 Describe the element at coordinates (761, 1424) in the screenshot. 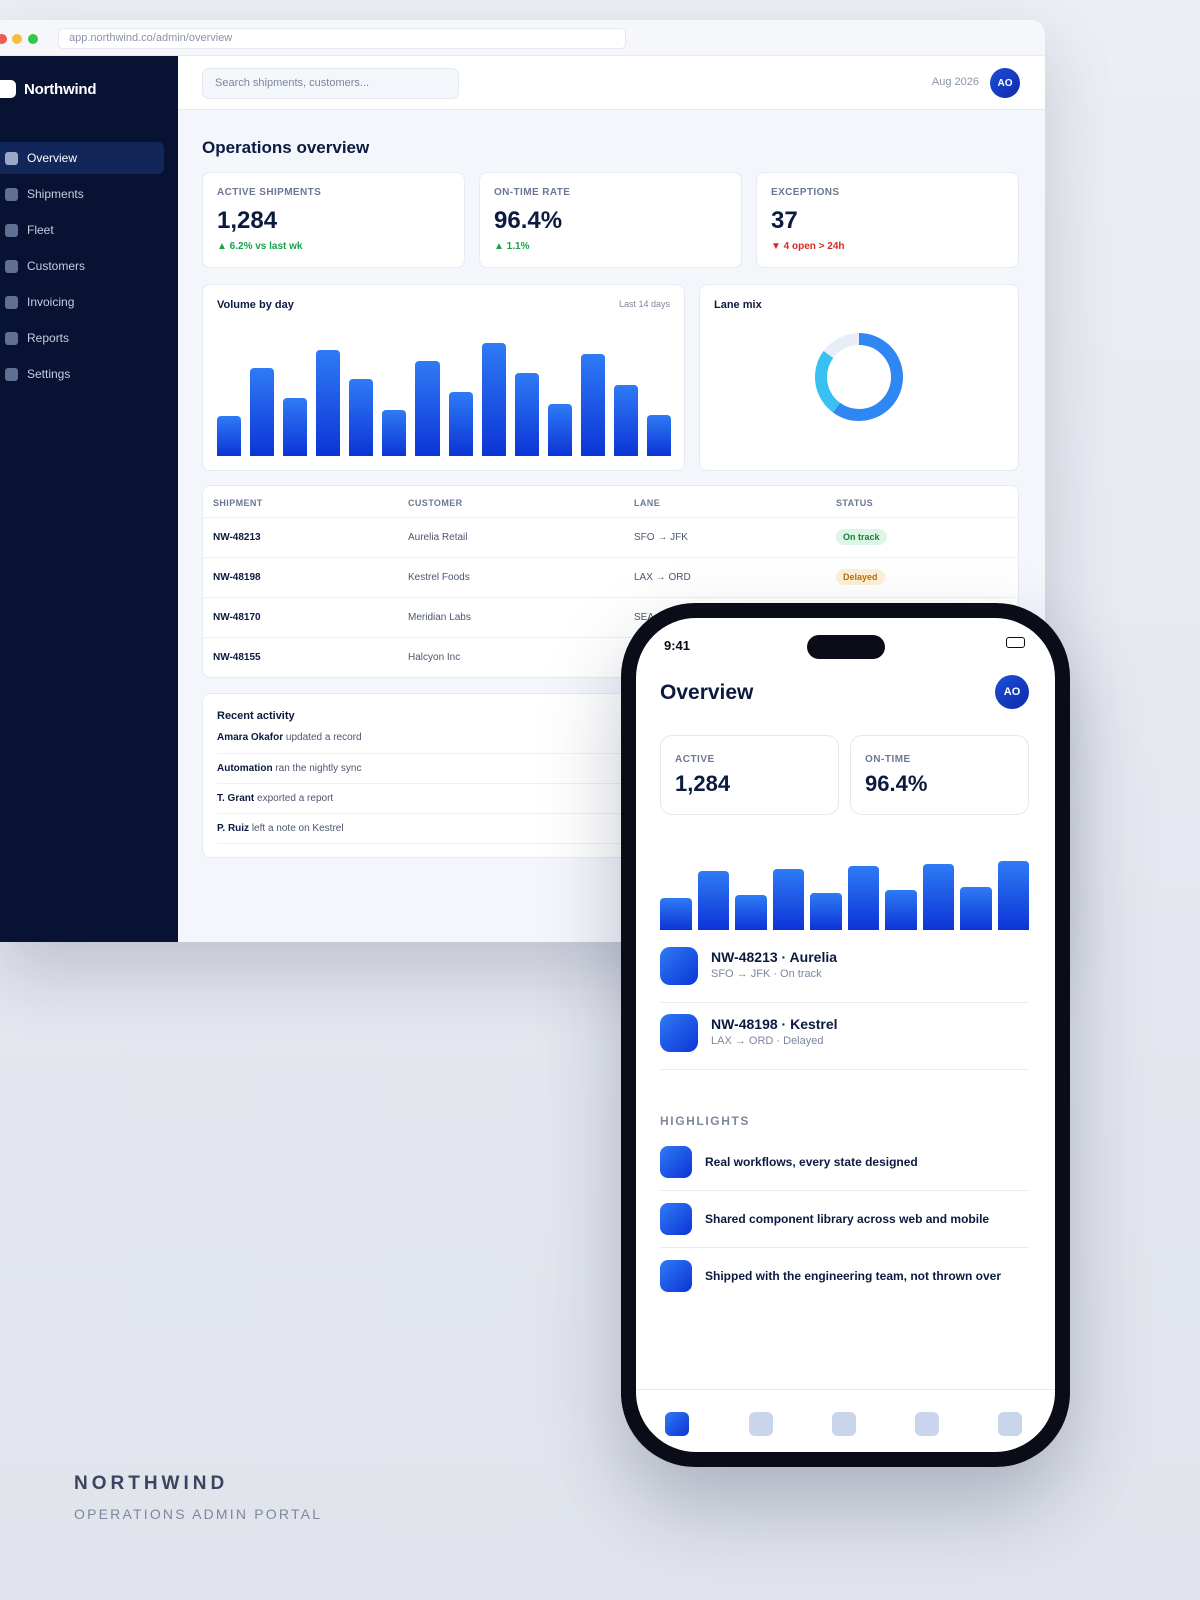

I see `tab-shipments-icon` at that location.